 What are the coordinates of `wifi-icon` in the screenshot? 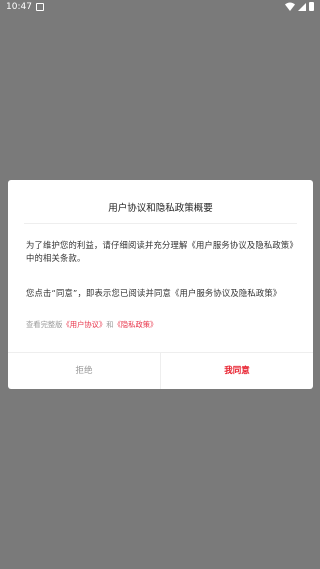 It's located at (290, 6).